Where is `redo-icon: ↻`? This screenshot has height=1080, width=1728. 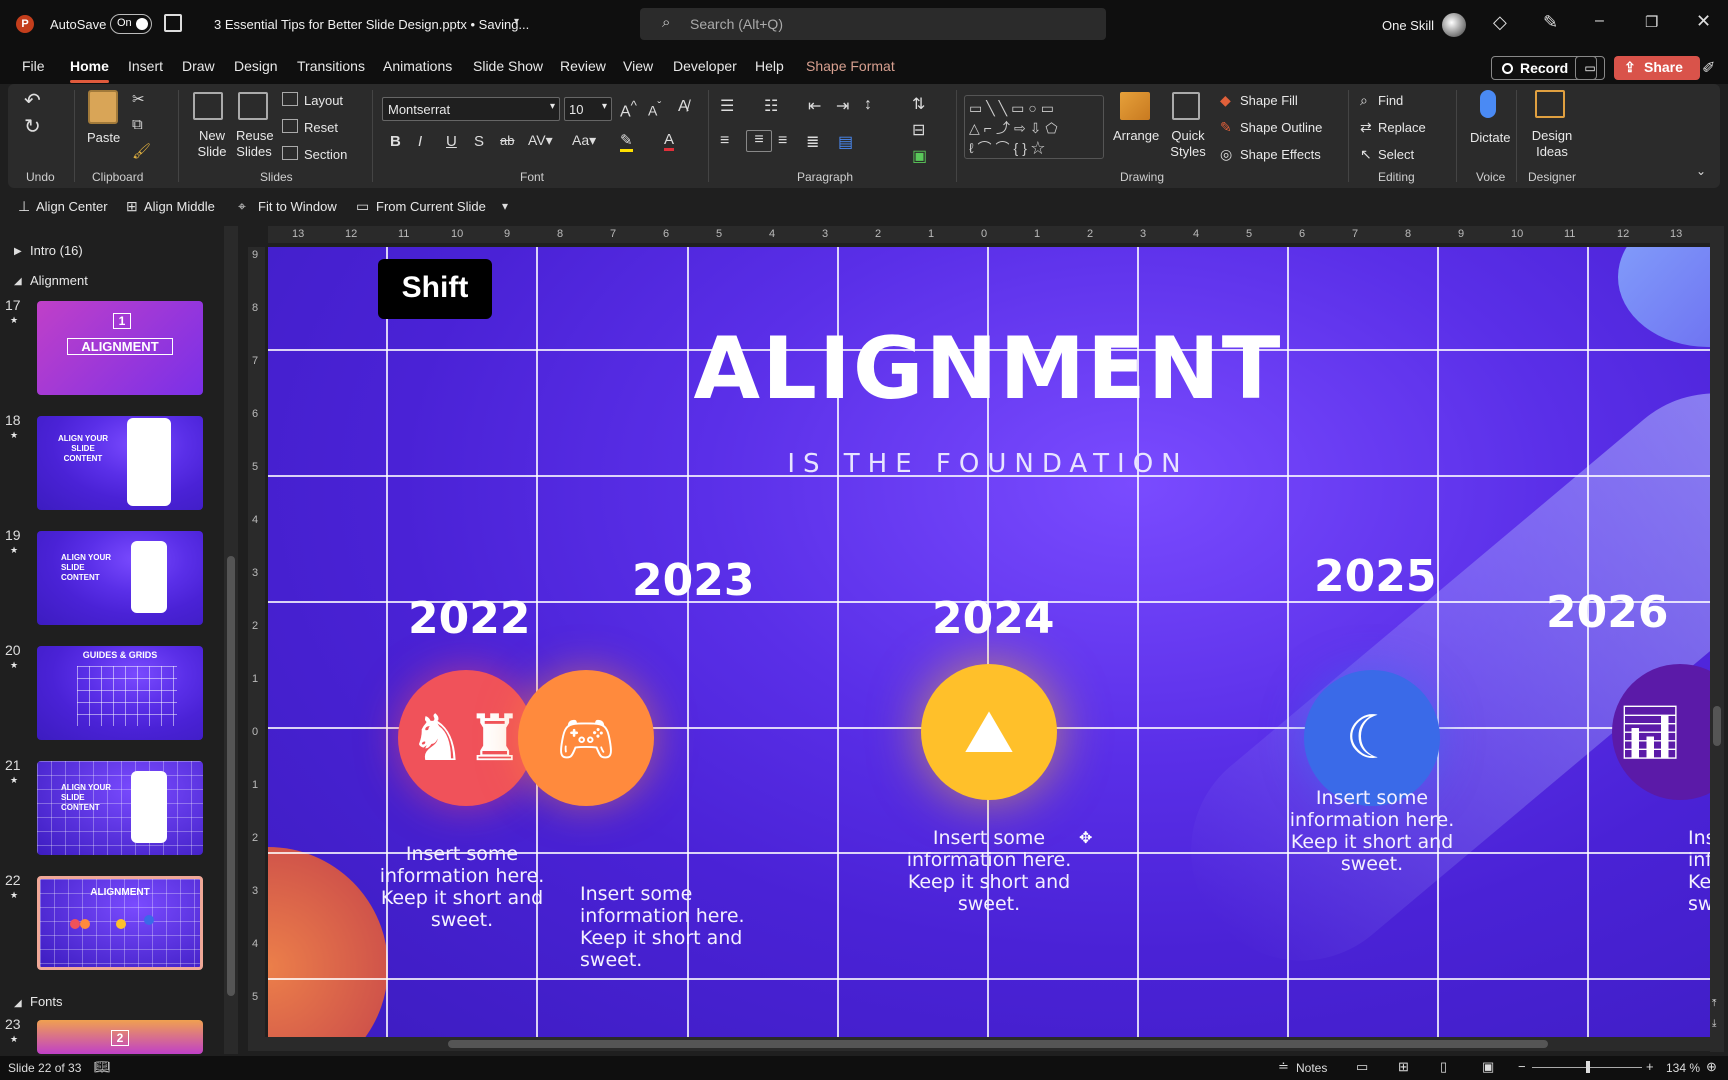
redo-icon: ↻ is located at coordinates (32, 126).